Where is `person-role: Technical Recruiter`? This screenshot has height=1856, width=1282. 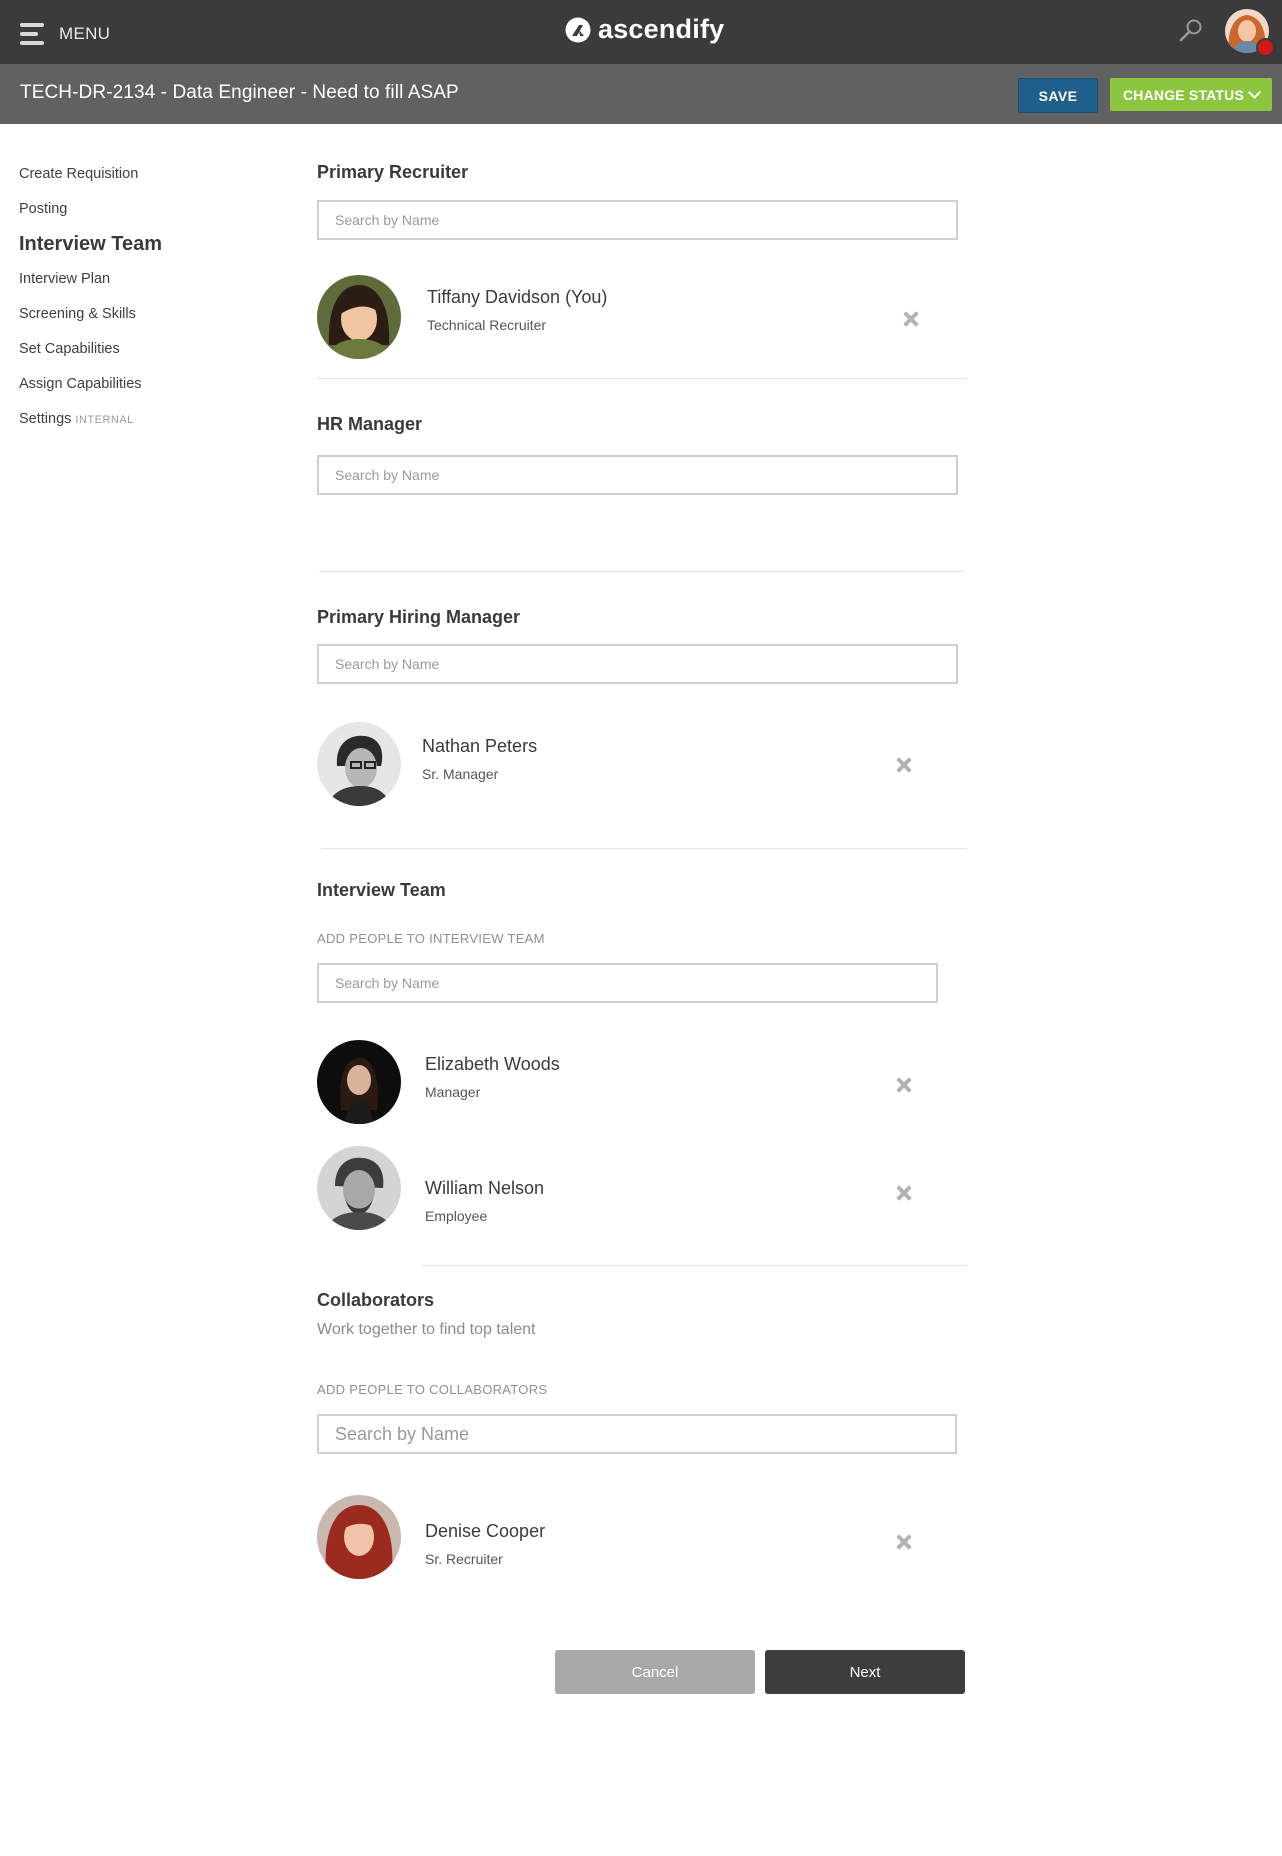 person-role: Technical Recruiter is located at coordinates (487, 325).